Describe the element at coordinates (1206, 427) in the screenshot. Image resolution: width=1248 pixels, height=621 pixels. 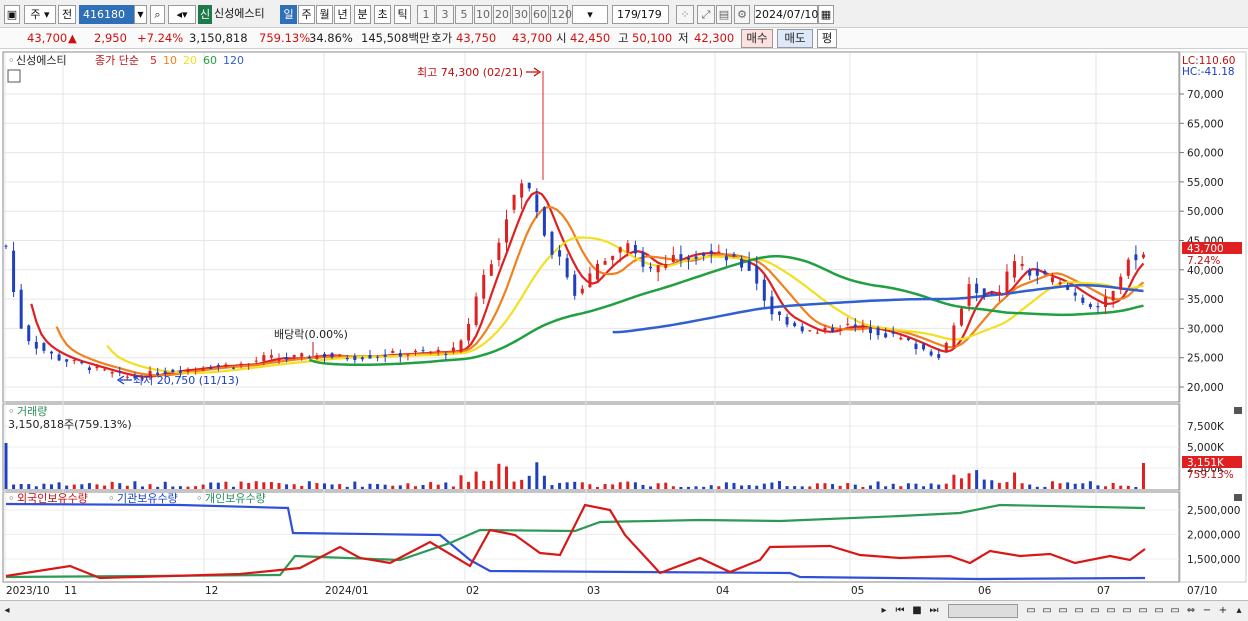
I see `volume-tick-label: 7,500K` at that location.